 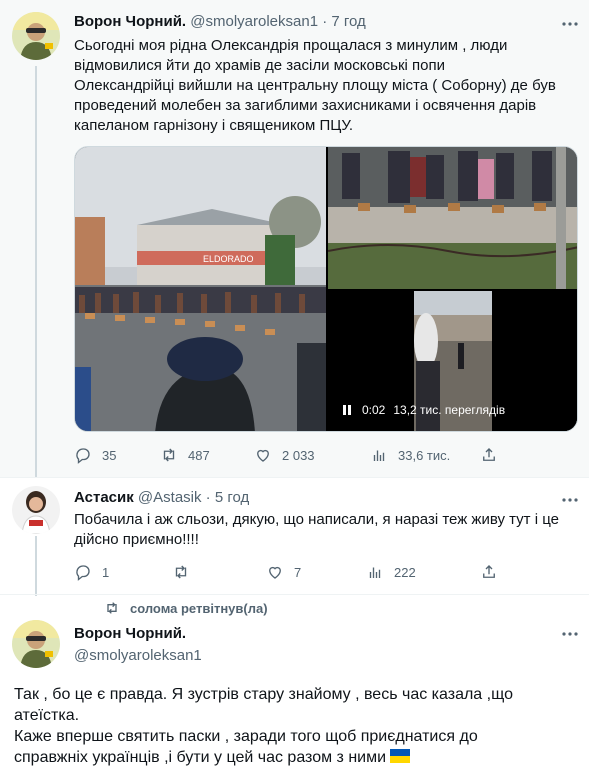 I want to click on view-count: 222, so click(x=405, y=572).